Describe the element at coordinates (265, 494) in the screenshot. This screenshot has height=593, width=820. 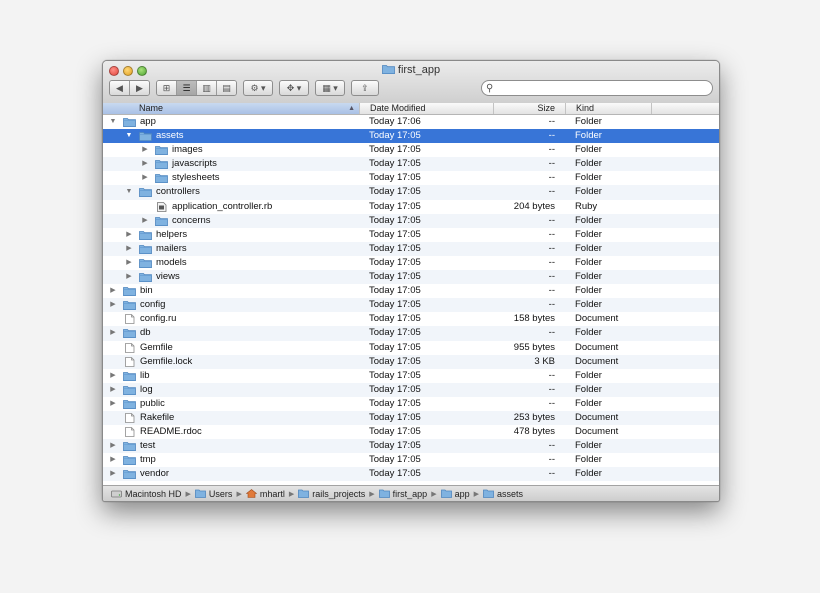
I see `breadcrumb-item: mhartl` at that location.